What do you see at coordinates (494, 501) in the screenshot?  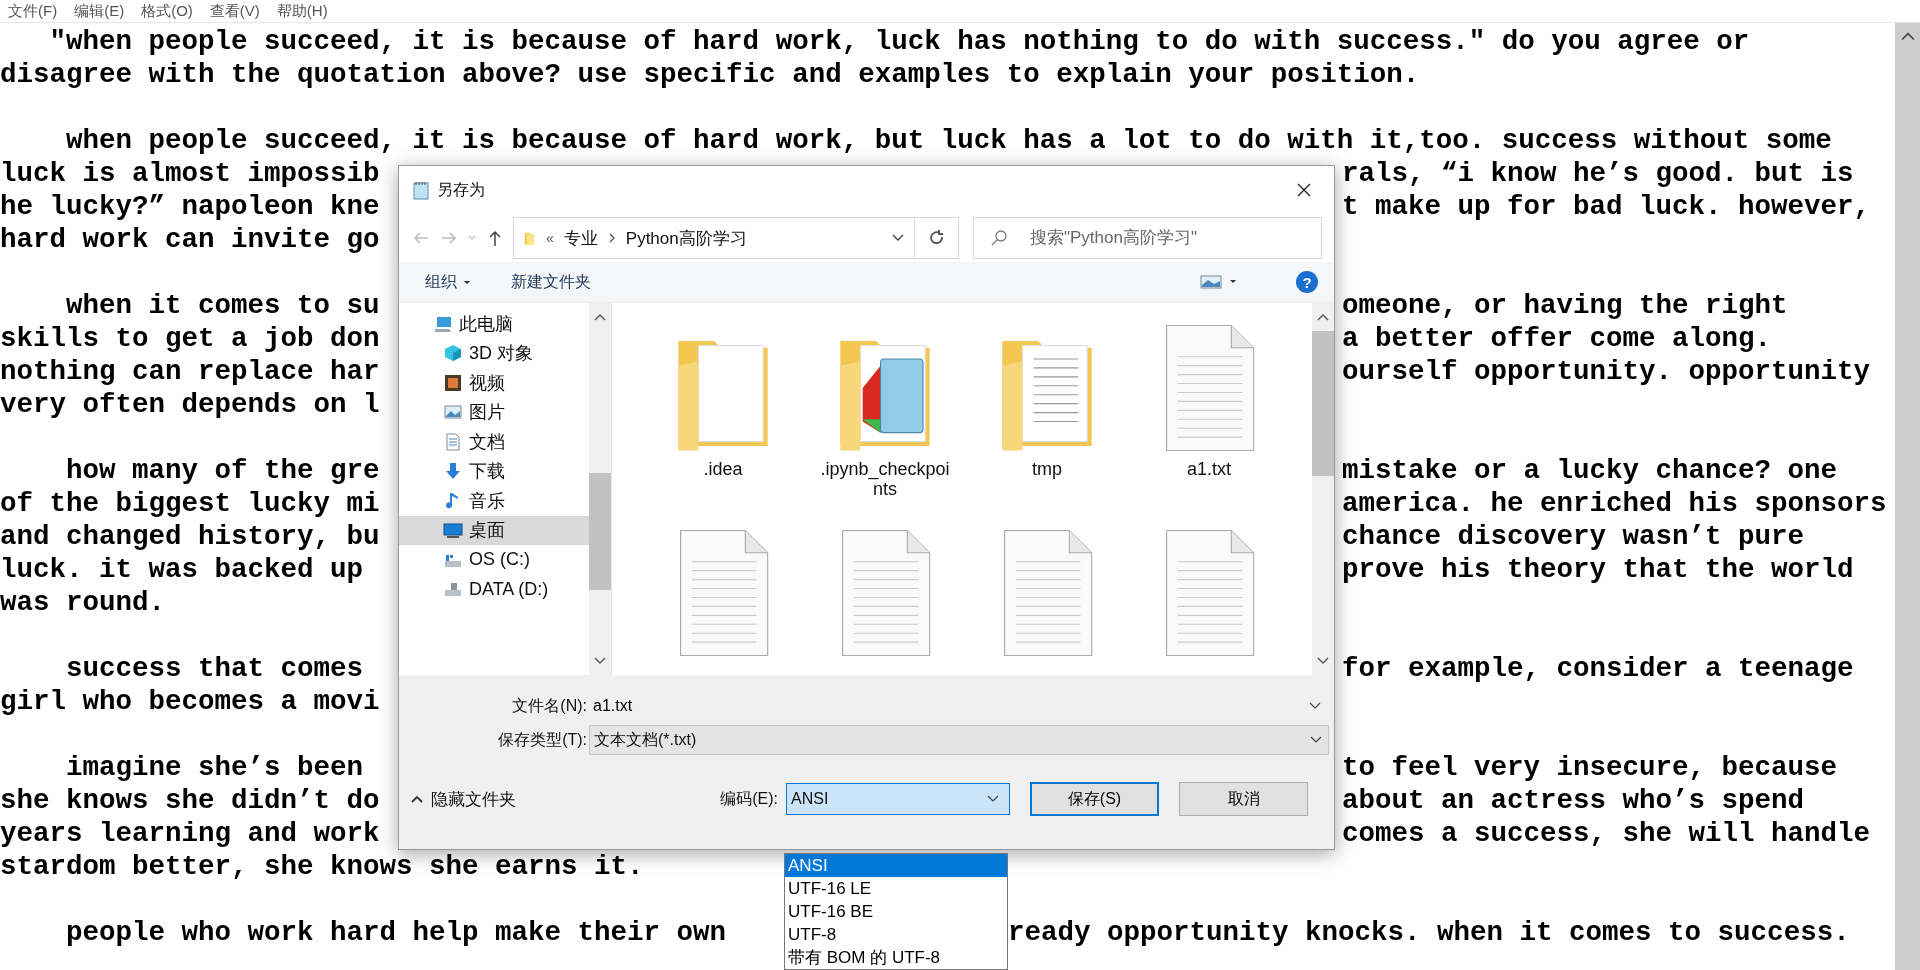 I see `nav-item: 音乐` at bounding box center [494, 501].